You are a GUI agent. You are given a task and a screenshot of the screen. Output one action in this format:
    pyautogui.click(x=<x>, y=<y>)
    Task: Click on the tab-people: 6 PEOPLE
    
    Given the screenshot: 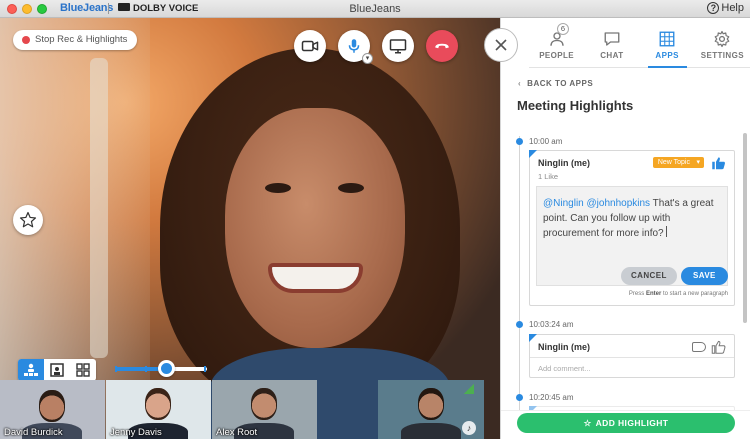 What is the action you would take?
    pyautogui.click(x=556, y=42)
    